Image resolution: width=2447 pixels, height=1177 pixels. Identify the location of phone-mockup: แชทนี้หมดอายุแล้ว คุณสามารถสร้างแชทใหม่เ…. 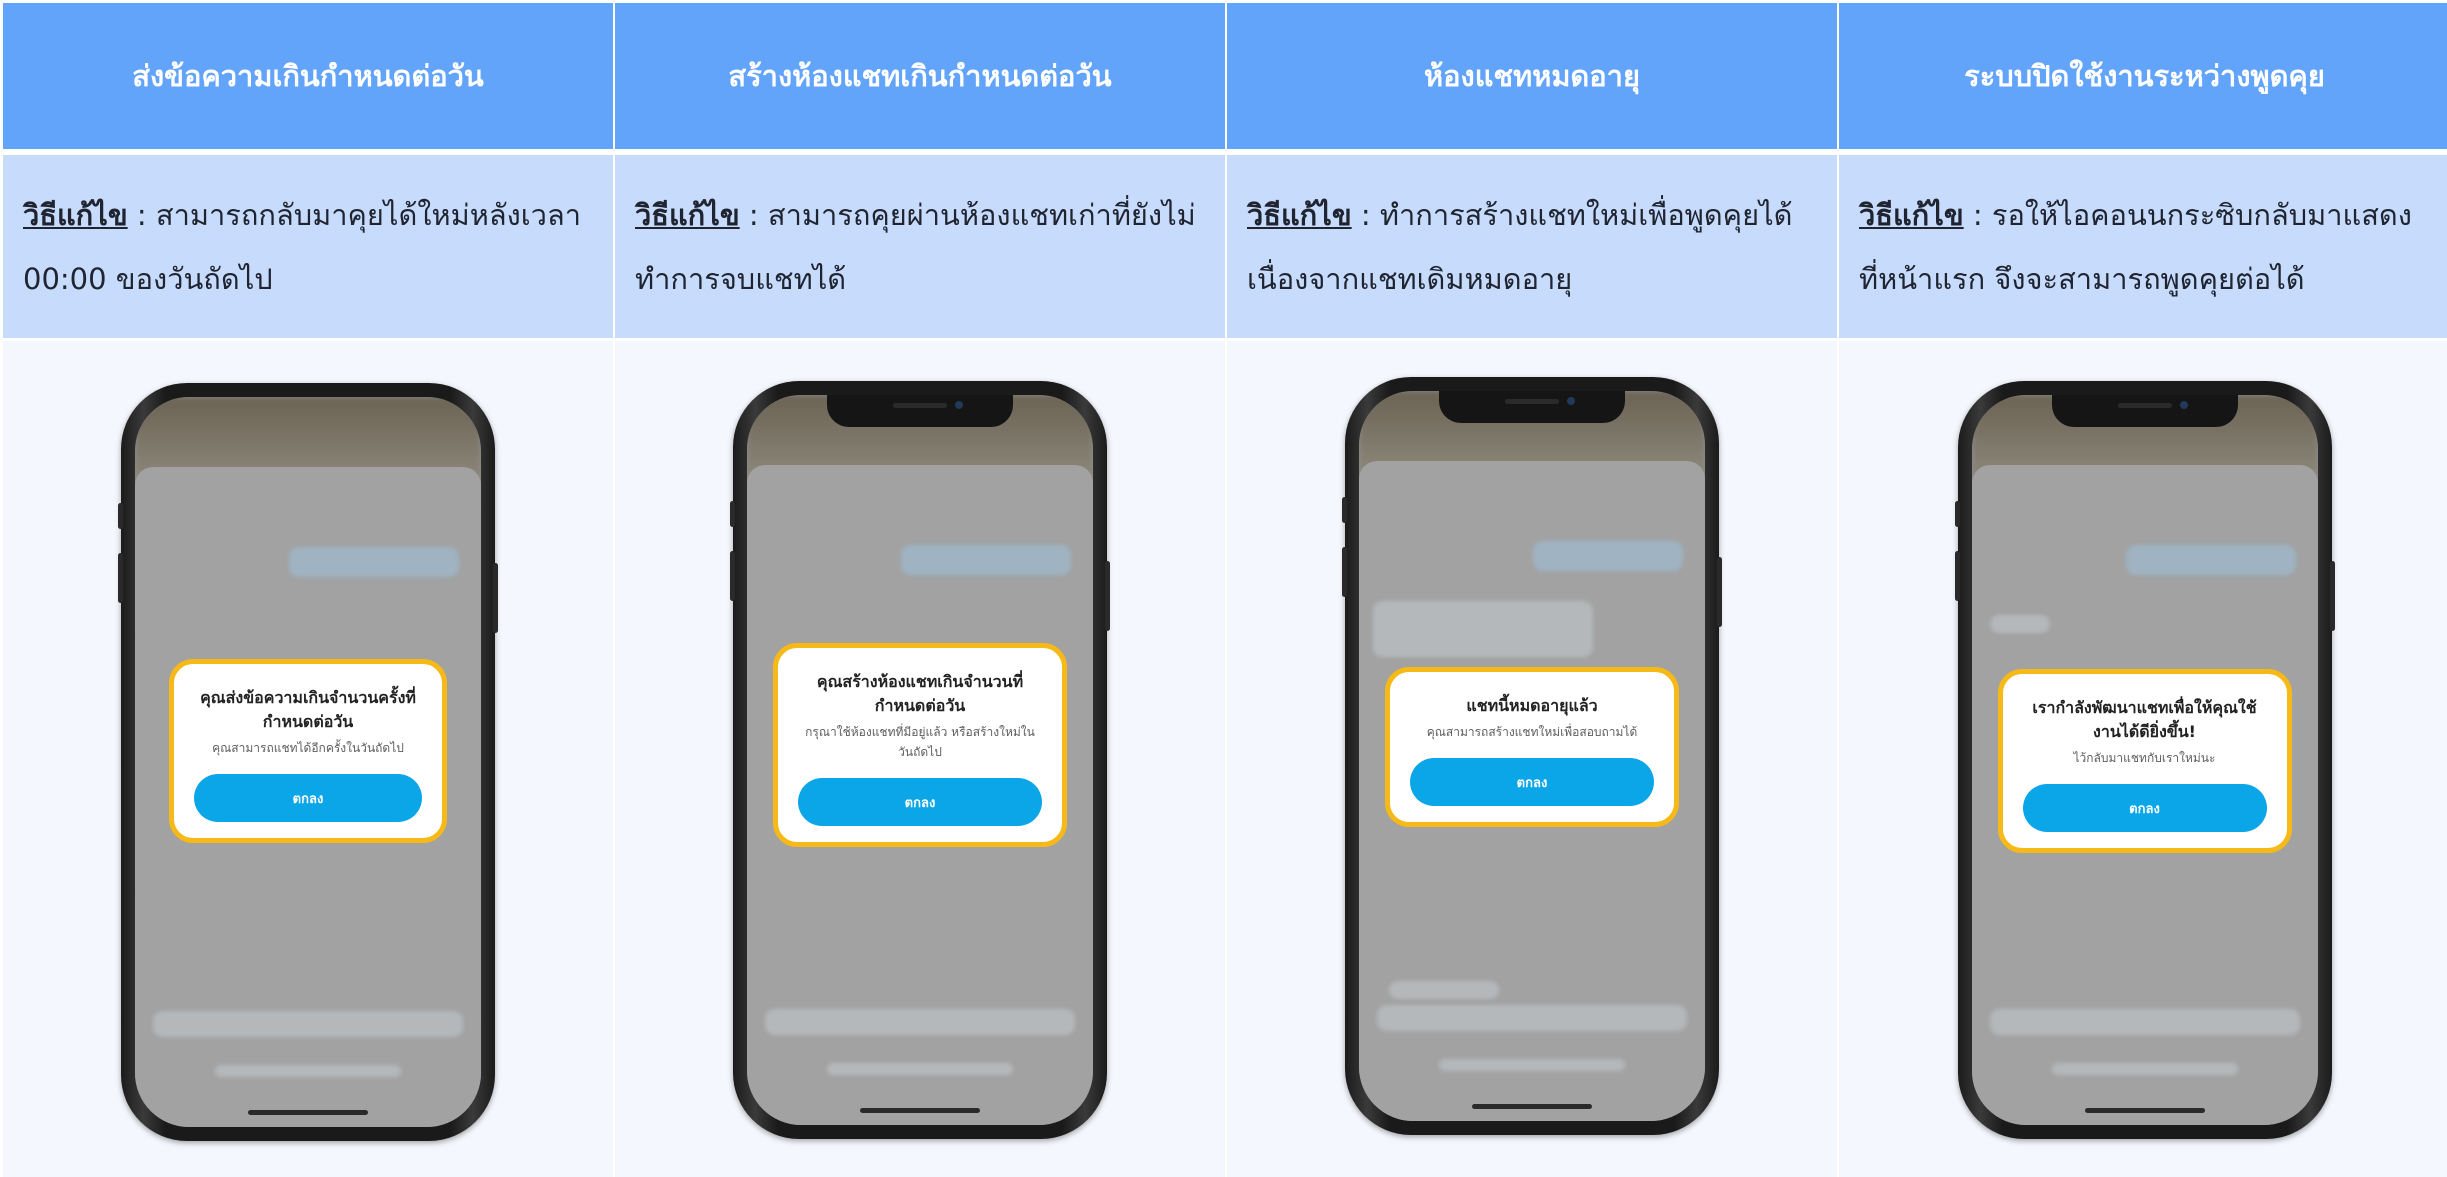
(1532, 756).